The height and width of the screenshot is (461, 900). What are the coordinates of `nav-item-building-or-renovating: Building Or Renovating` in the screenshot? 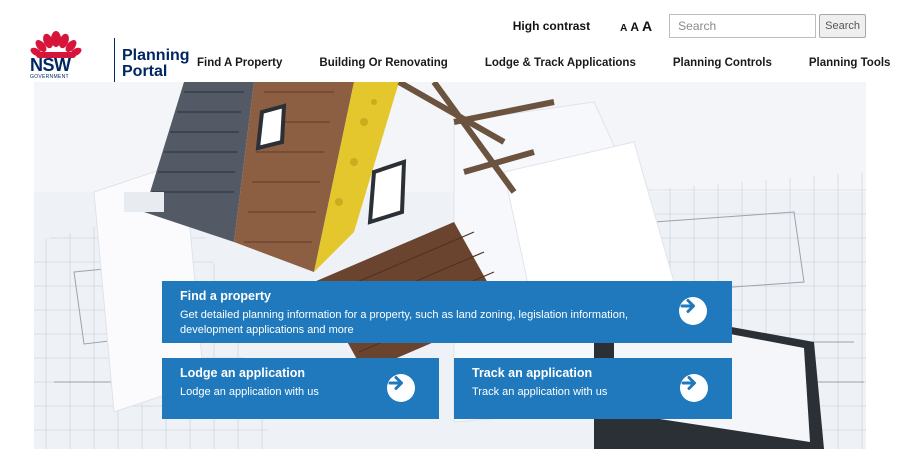 It's located at (383, 63).